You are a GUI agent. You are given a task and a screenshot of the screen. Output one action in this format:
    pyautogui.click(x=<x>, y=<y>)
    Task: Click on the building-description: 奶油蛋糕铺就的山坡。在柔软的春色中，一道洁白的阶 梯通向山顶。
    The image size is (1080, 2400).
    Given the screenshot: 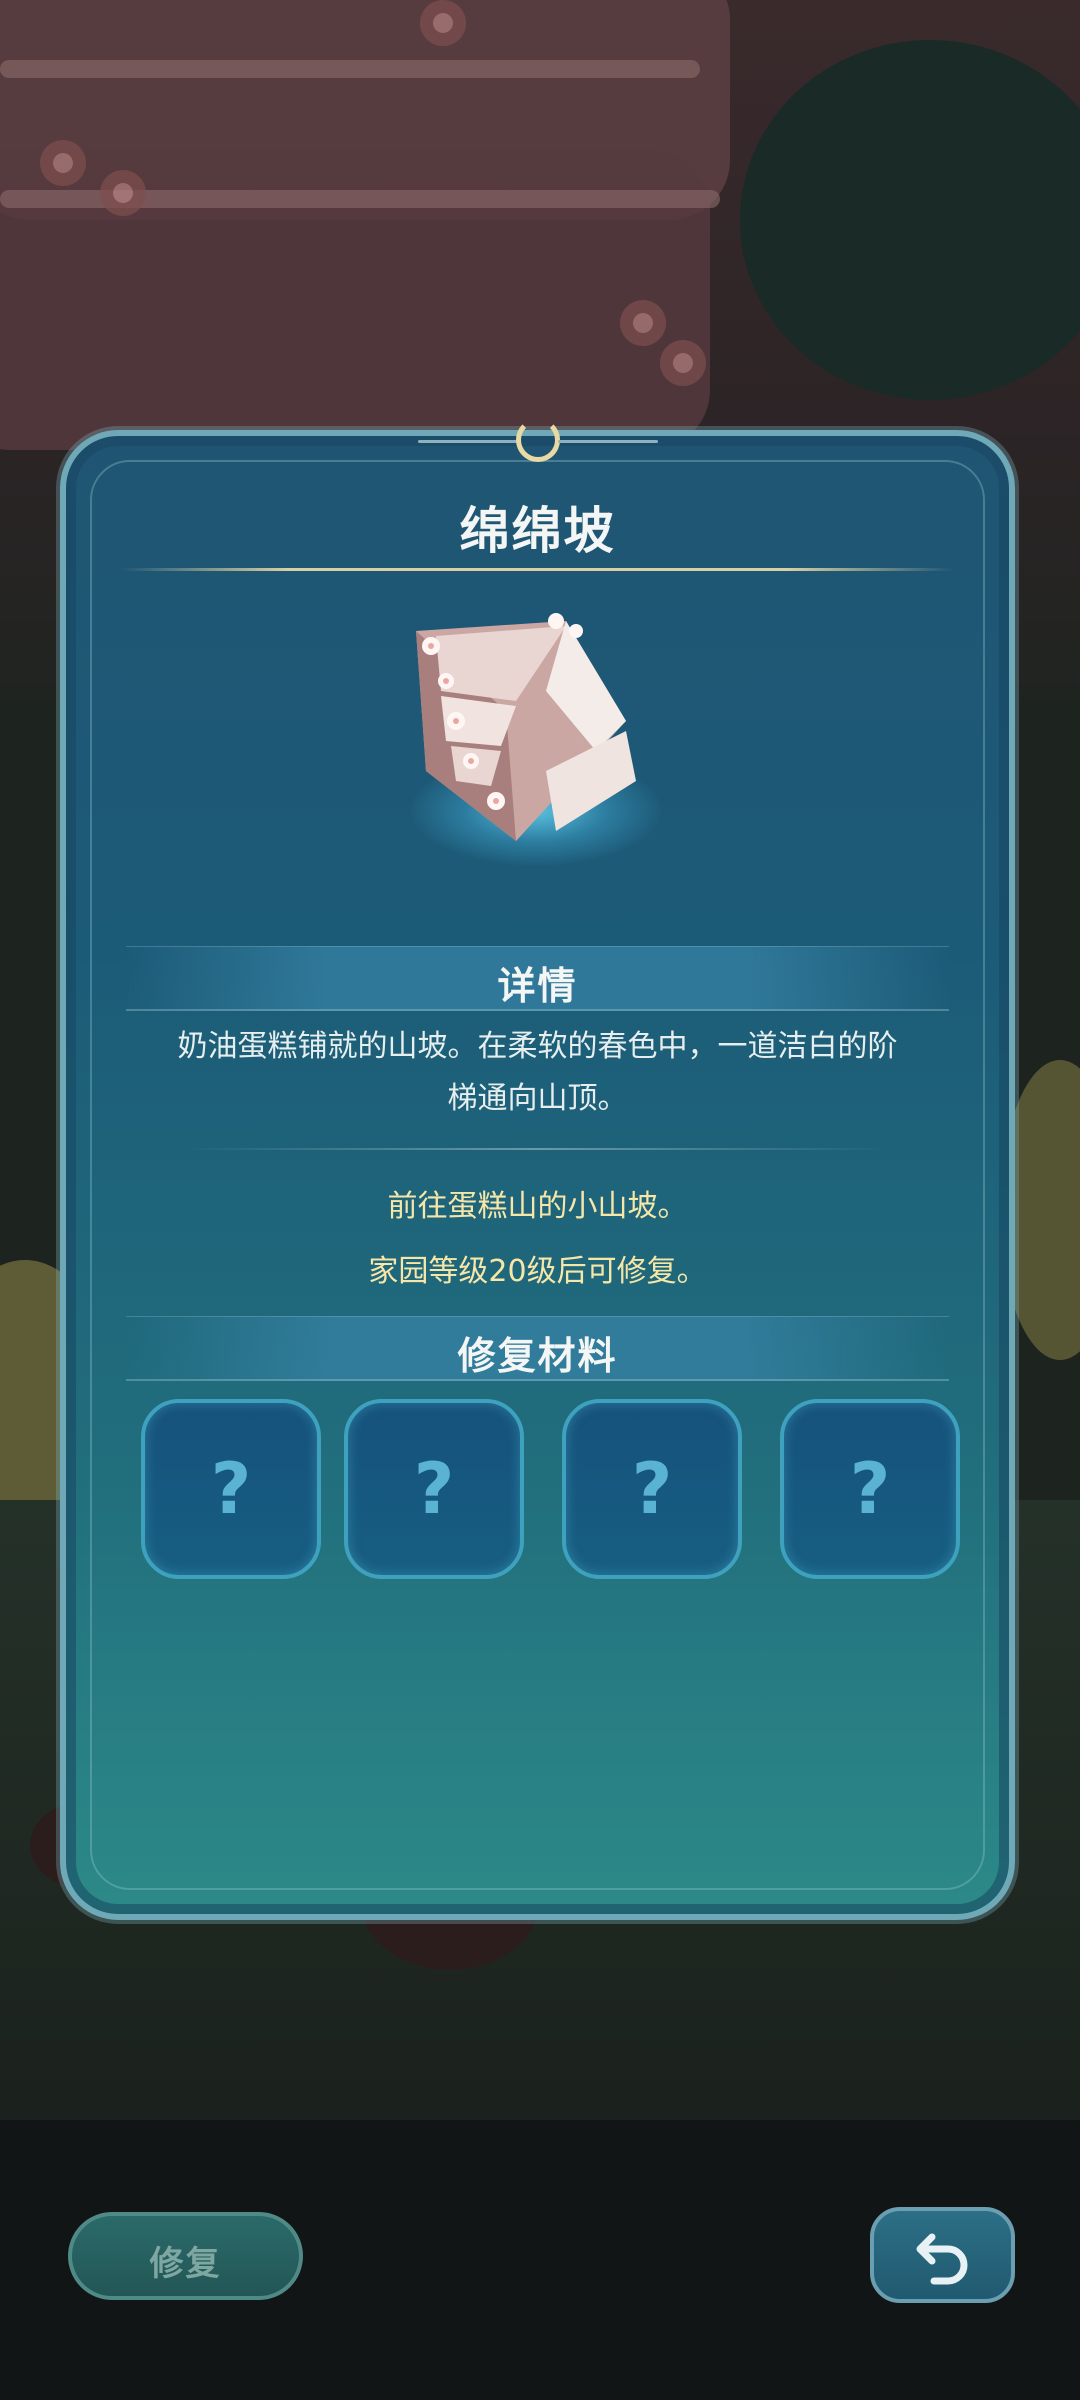 What is the action you would take?
    pyautogui.click(x=537, y=1073)
    